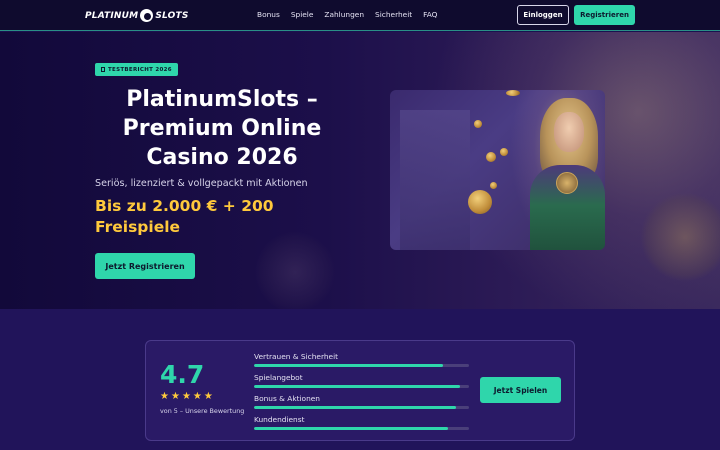  What do you see at coordinates (295, 270) in the screenshot?
I see `hero-background-coin` at bounding box center [295, 270].